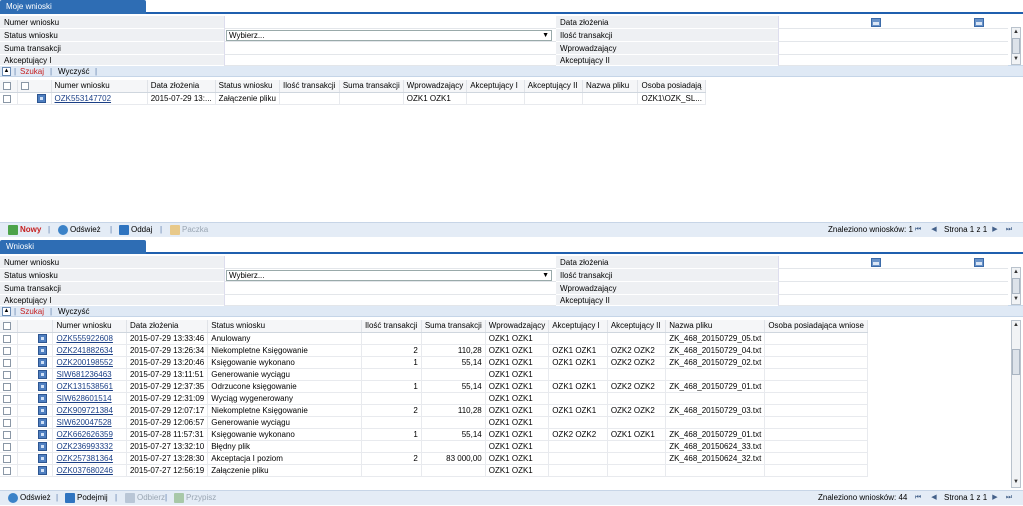  Describe the element at coordinates (25, 85) in the screenshot. I see `header-checkbox` at that location.